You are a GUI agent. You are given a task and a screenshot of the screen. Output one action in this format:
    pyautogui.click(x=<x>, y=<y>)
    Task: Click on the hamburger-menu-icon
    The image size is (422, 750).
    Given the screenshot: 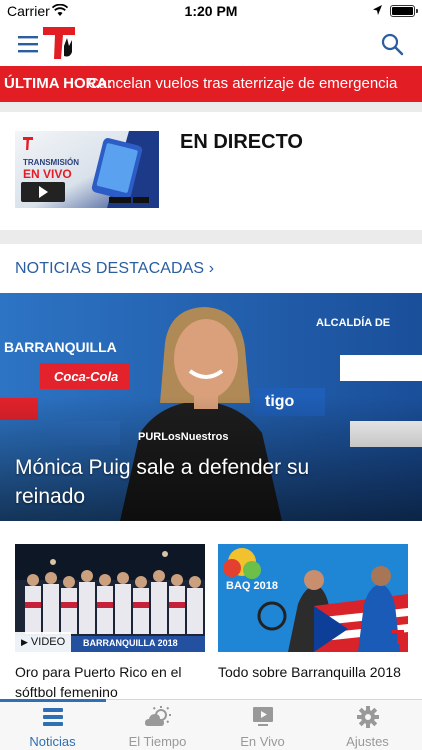 What is the action you would take?
    pyautogui.click(x=29, y=44)
    